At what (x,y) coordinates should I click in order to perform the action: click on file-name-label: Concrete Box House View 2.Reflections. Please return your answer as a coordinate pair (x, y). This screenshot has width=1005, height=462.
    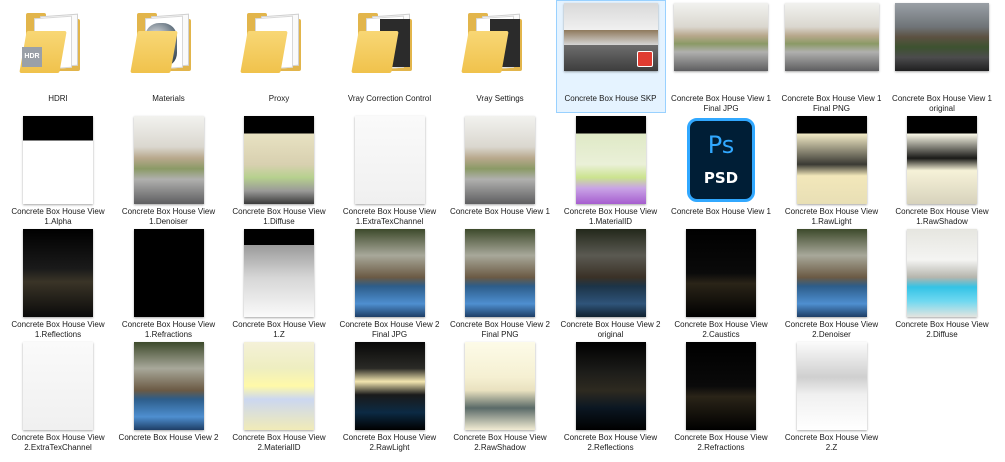
    Looking at the image, I should click on (610, 442).